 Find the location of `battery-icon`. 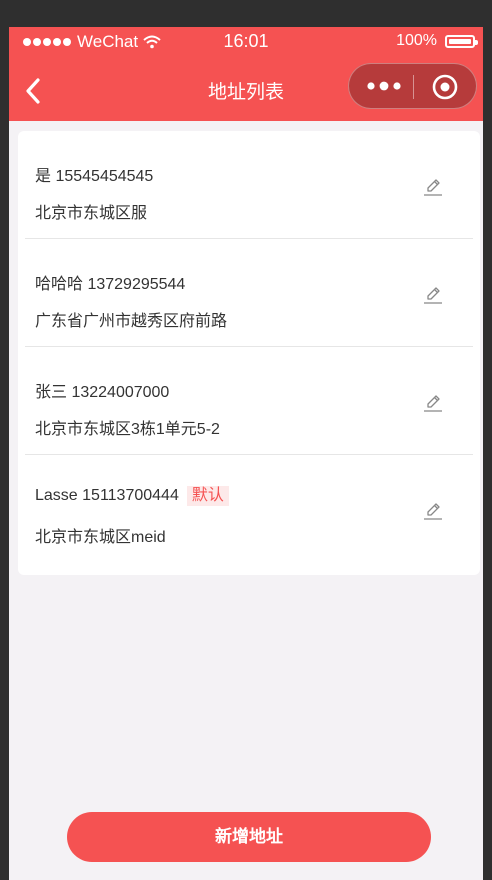

battery-icon is located at coordinates (461, 41).